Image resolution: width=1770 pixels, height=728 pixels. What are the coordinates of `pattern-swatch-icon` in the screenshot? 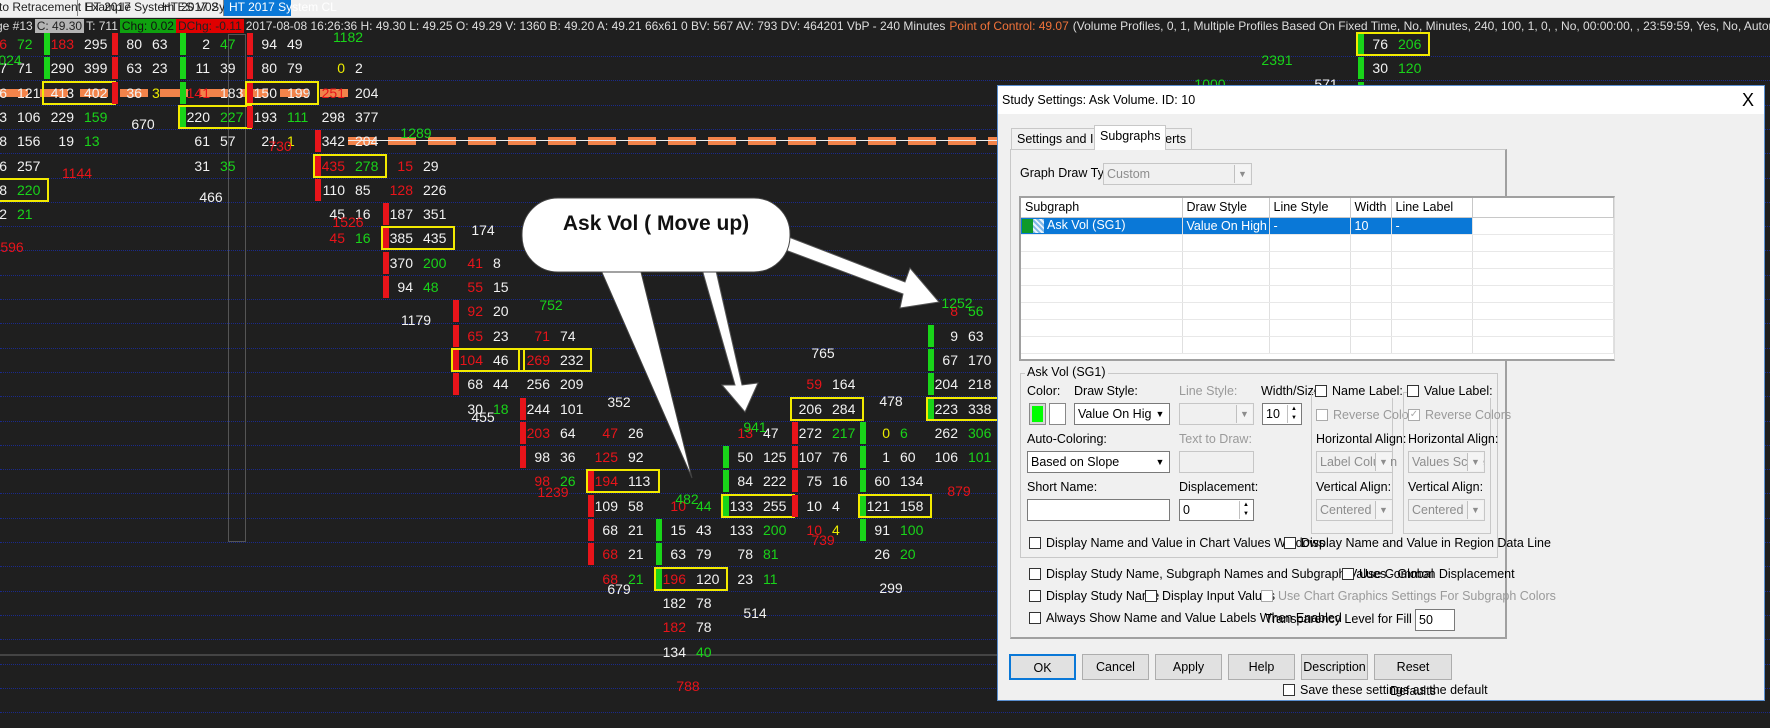 It's located at (1038, 225).